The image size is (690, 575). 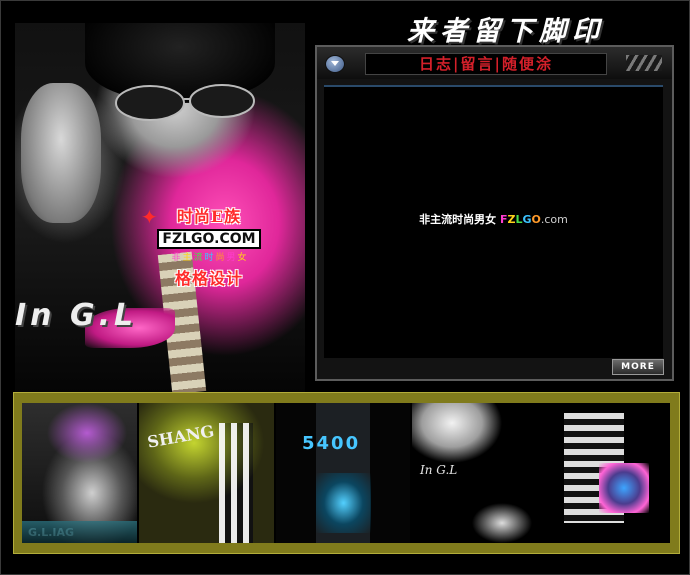 What do you see at coordinates (554, 219) in the screenshot?
I see `brand-suffix: .com` at bounding box center [554, 219].